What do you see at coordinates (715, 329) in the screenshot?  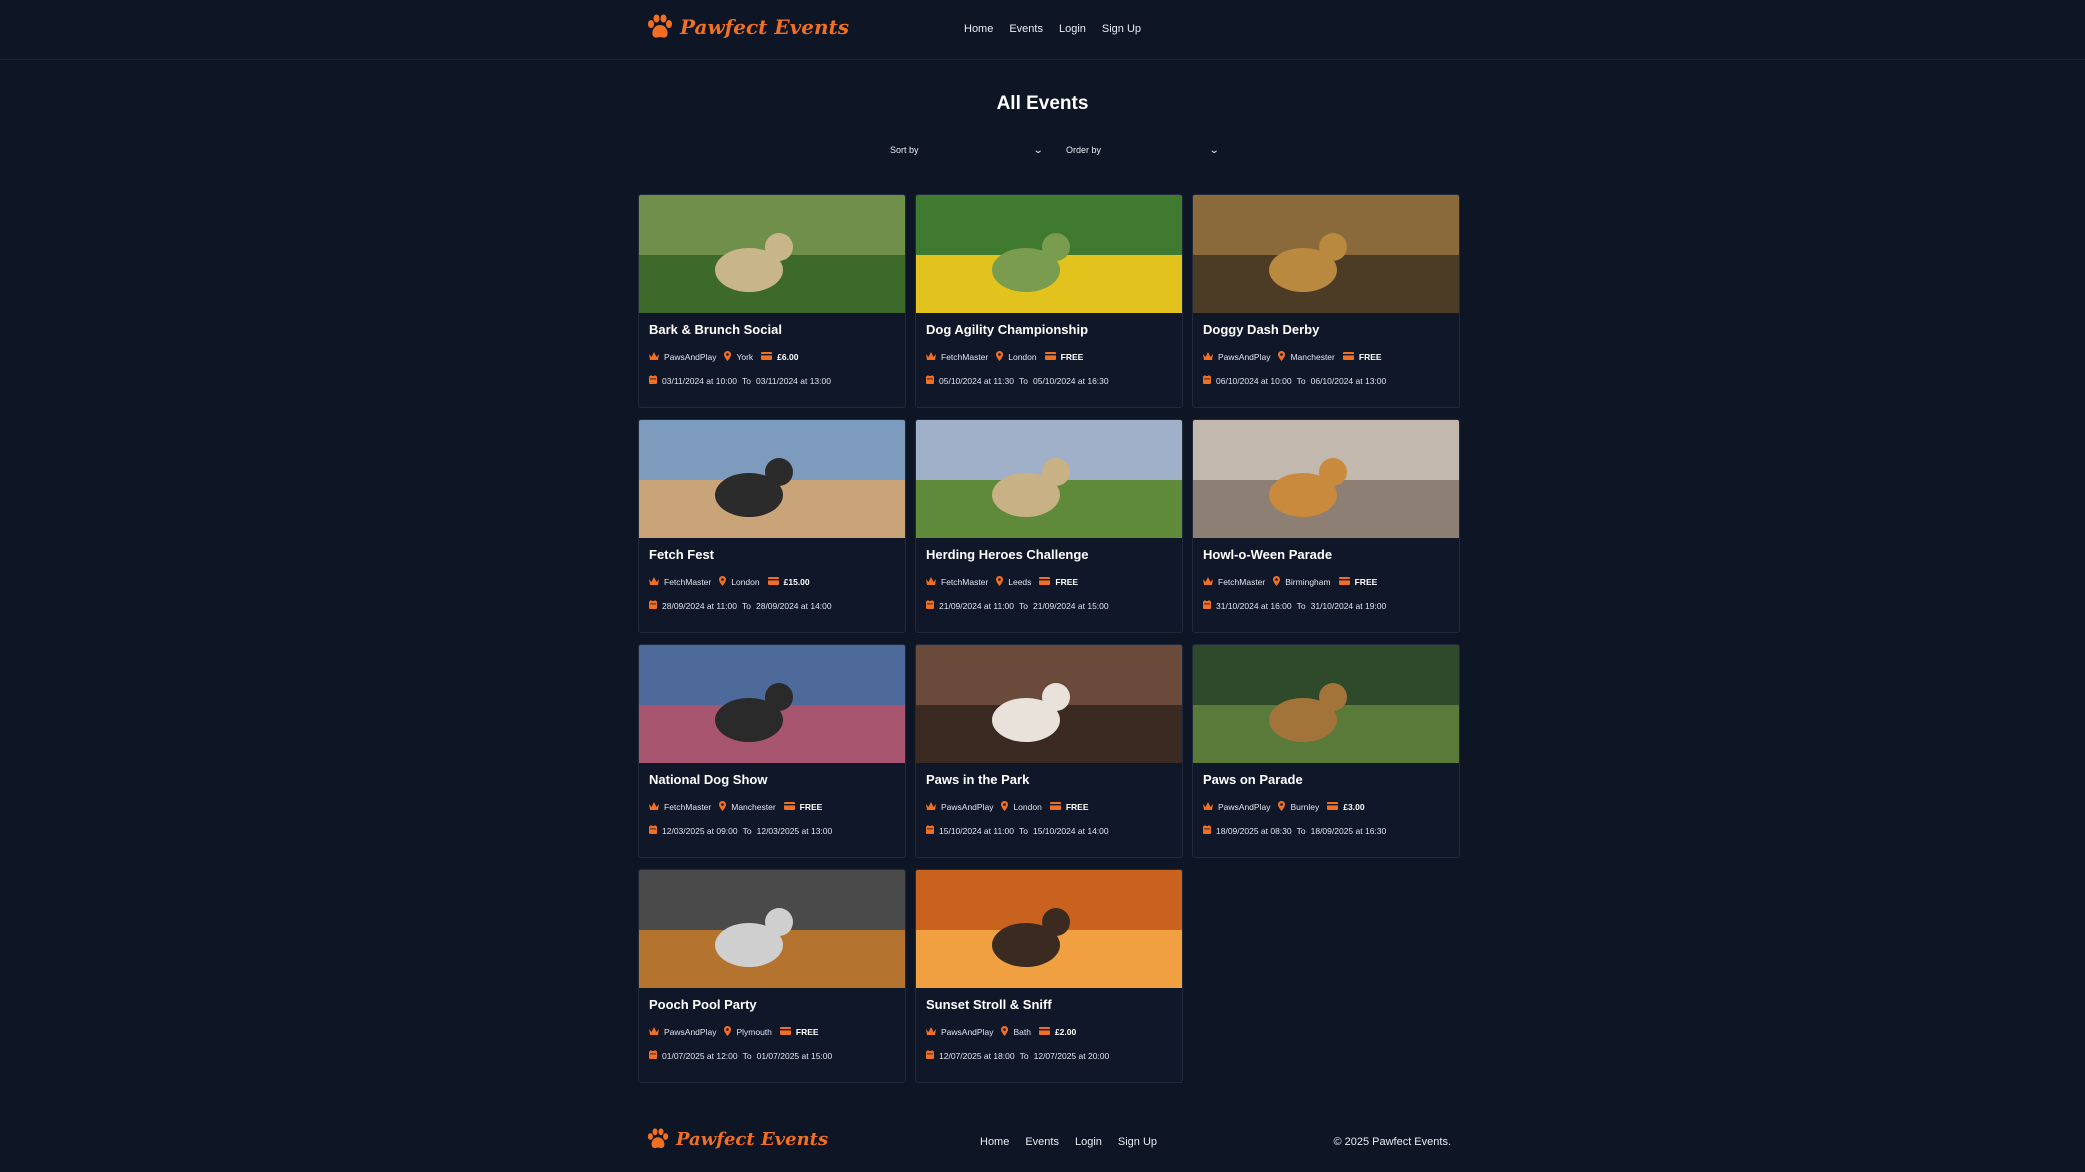 I see `event-title: Bark & Brunch Social` at bounding box center [715, 329].